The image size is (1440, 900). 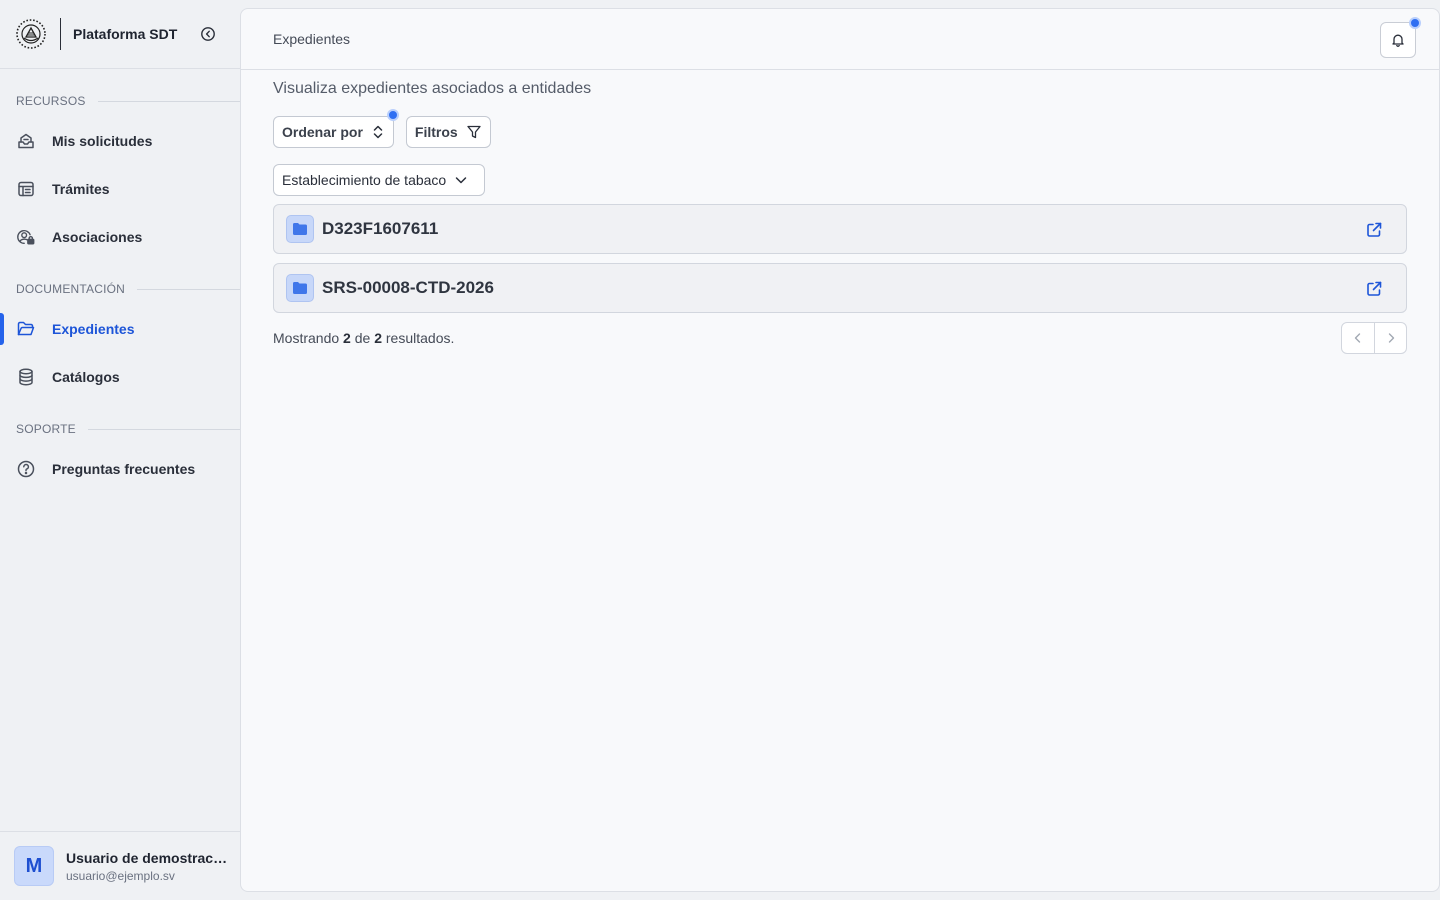 I want to click on chevrons-up-down-icon, so click(x=378, y=132).